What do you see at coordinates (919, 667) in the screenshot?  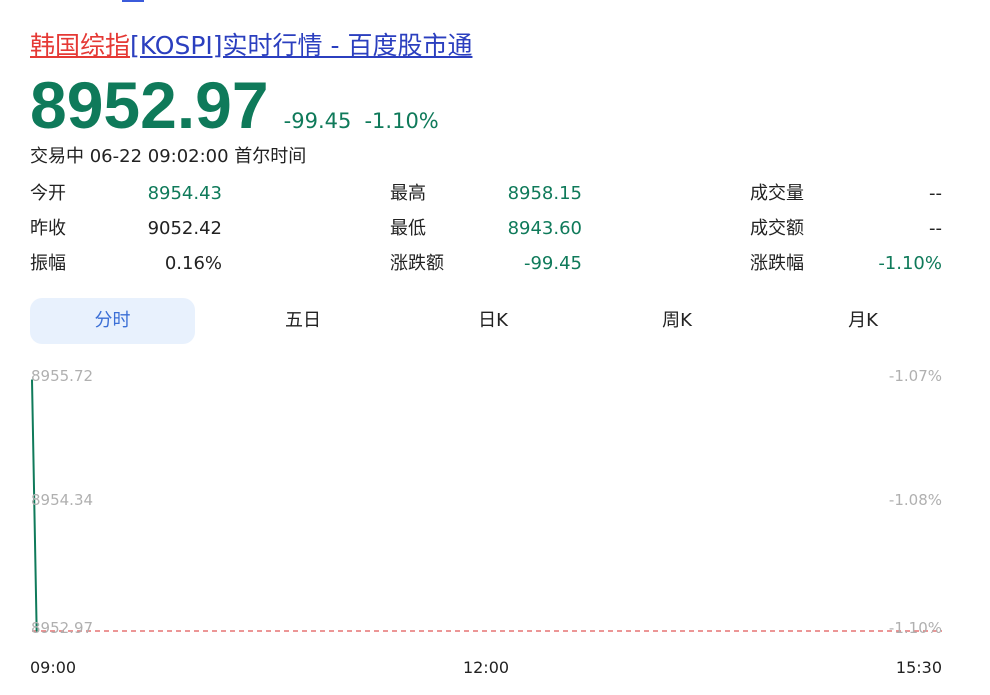 I see `x-tick-label: 15:30` at bounding box center [919, 667].